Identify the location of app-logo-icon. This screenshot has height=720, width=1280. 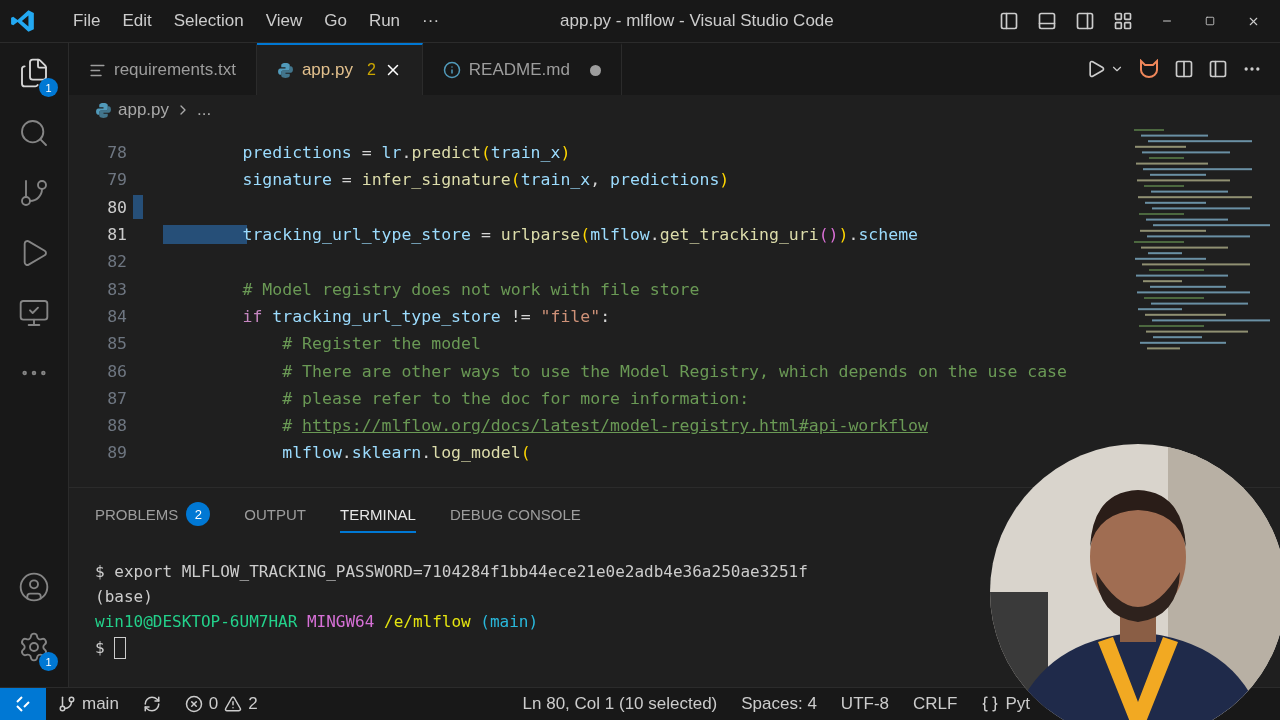
(23, 21).